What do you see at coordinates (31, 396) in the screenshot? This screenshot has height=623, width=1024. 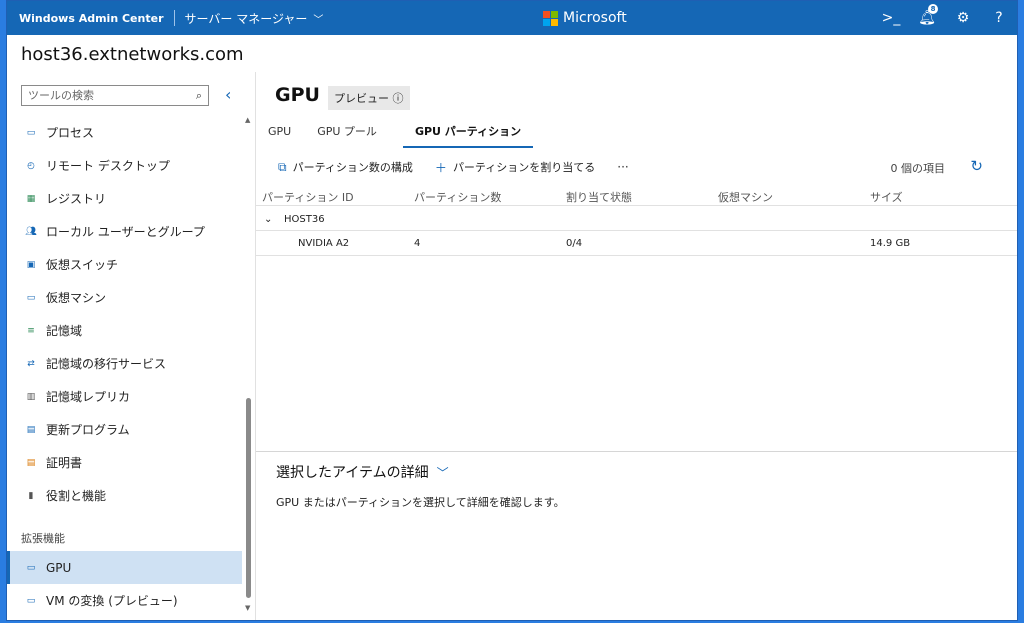 I see `storage-replica-icon: ▥` at bounding box center [31, 396].